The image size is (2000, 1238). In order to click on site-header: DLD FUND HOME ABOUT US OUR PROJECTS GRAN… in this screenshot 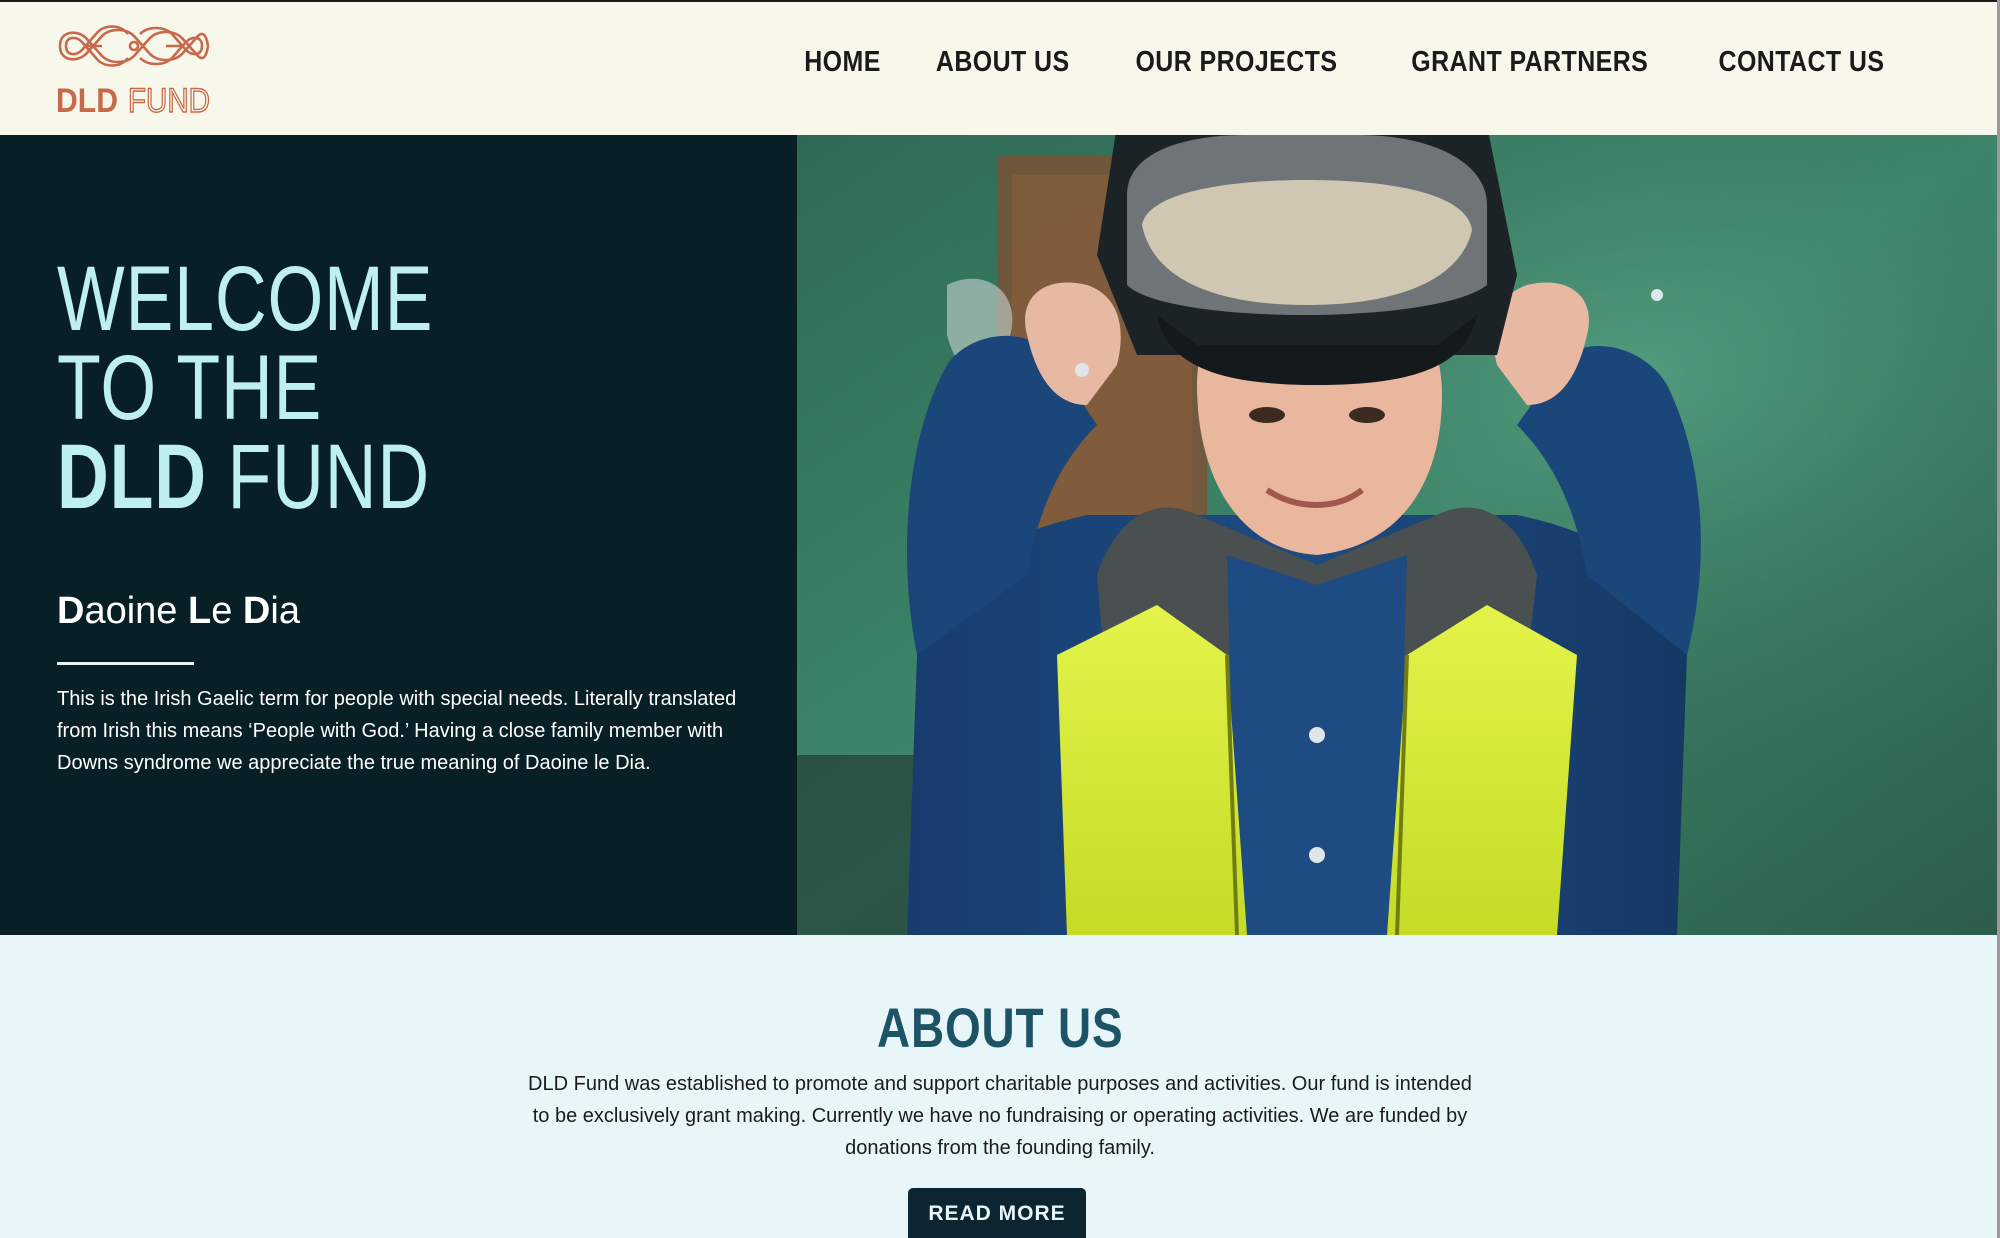, I will do `click(1000, 67)`.